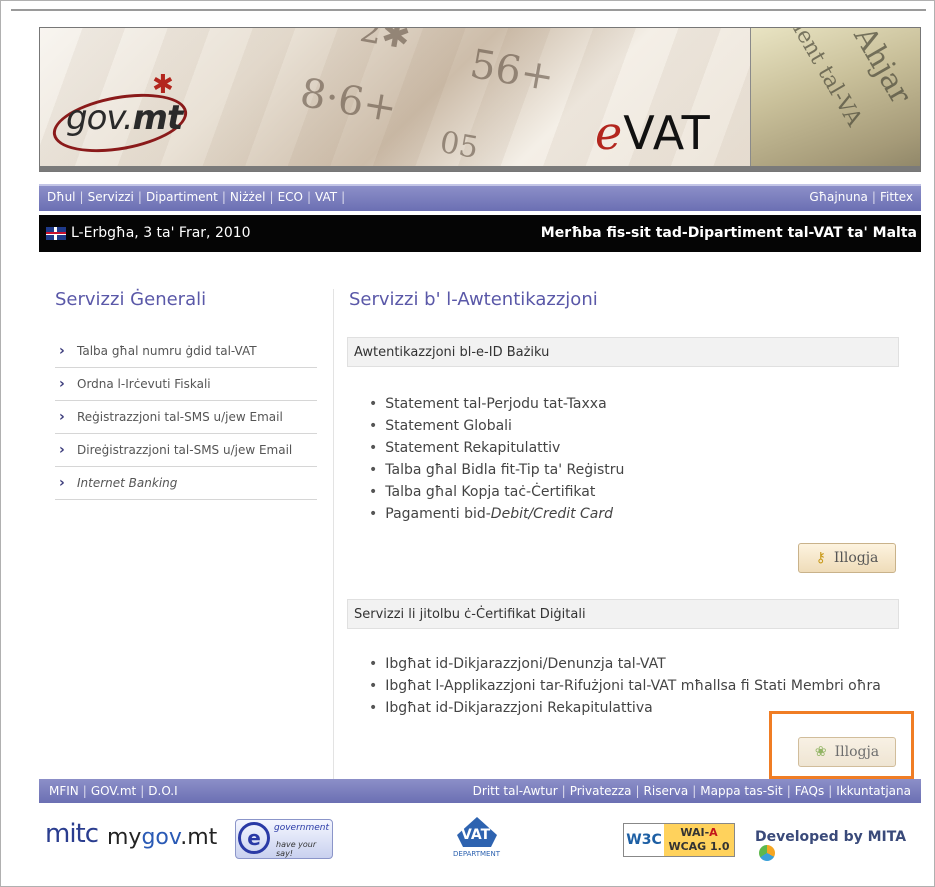  Describe the element at coordinates (496, 514) in the screenshot. I see `list-item: Pagamenti bid-Debit/Credit Card` at that location.